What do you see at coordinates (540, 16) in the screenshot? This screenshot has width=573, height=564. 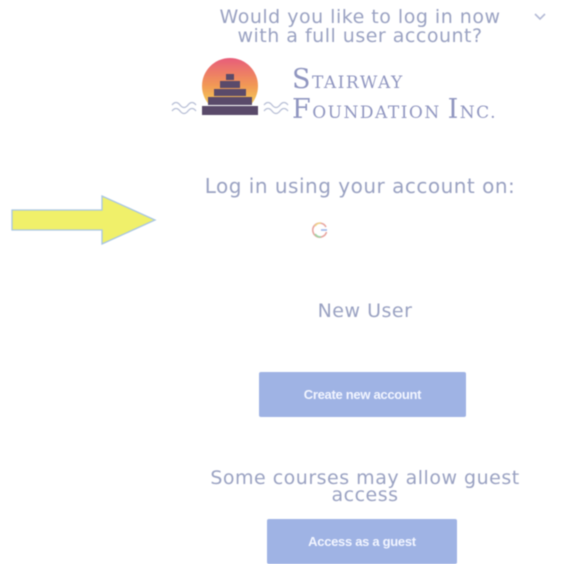 I see `chevron-down-icon` at bounding box center [540, 16].